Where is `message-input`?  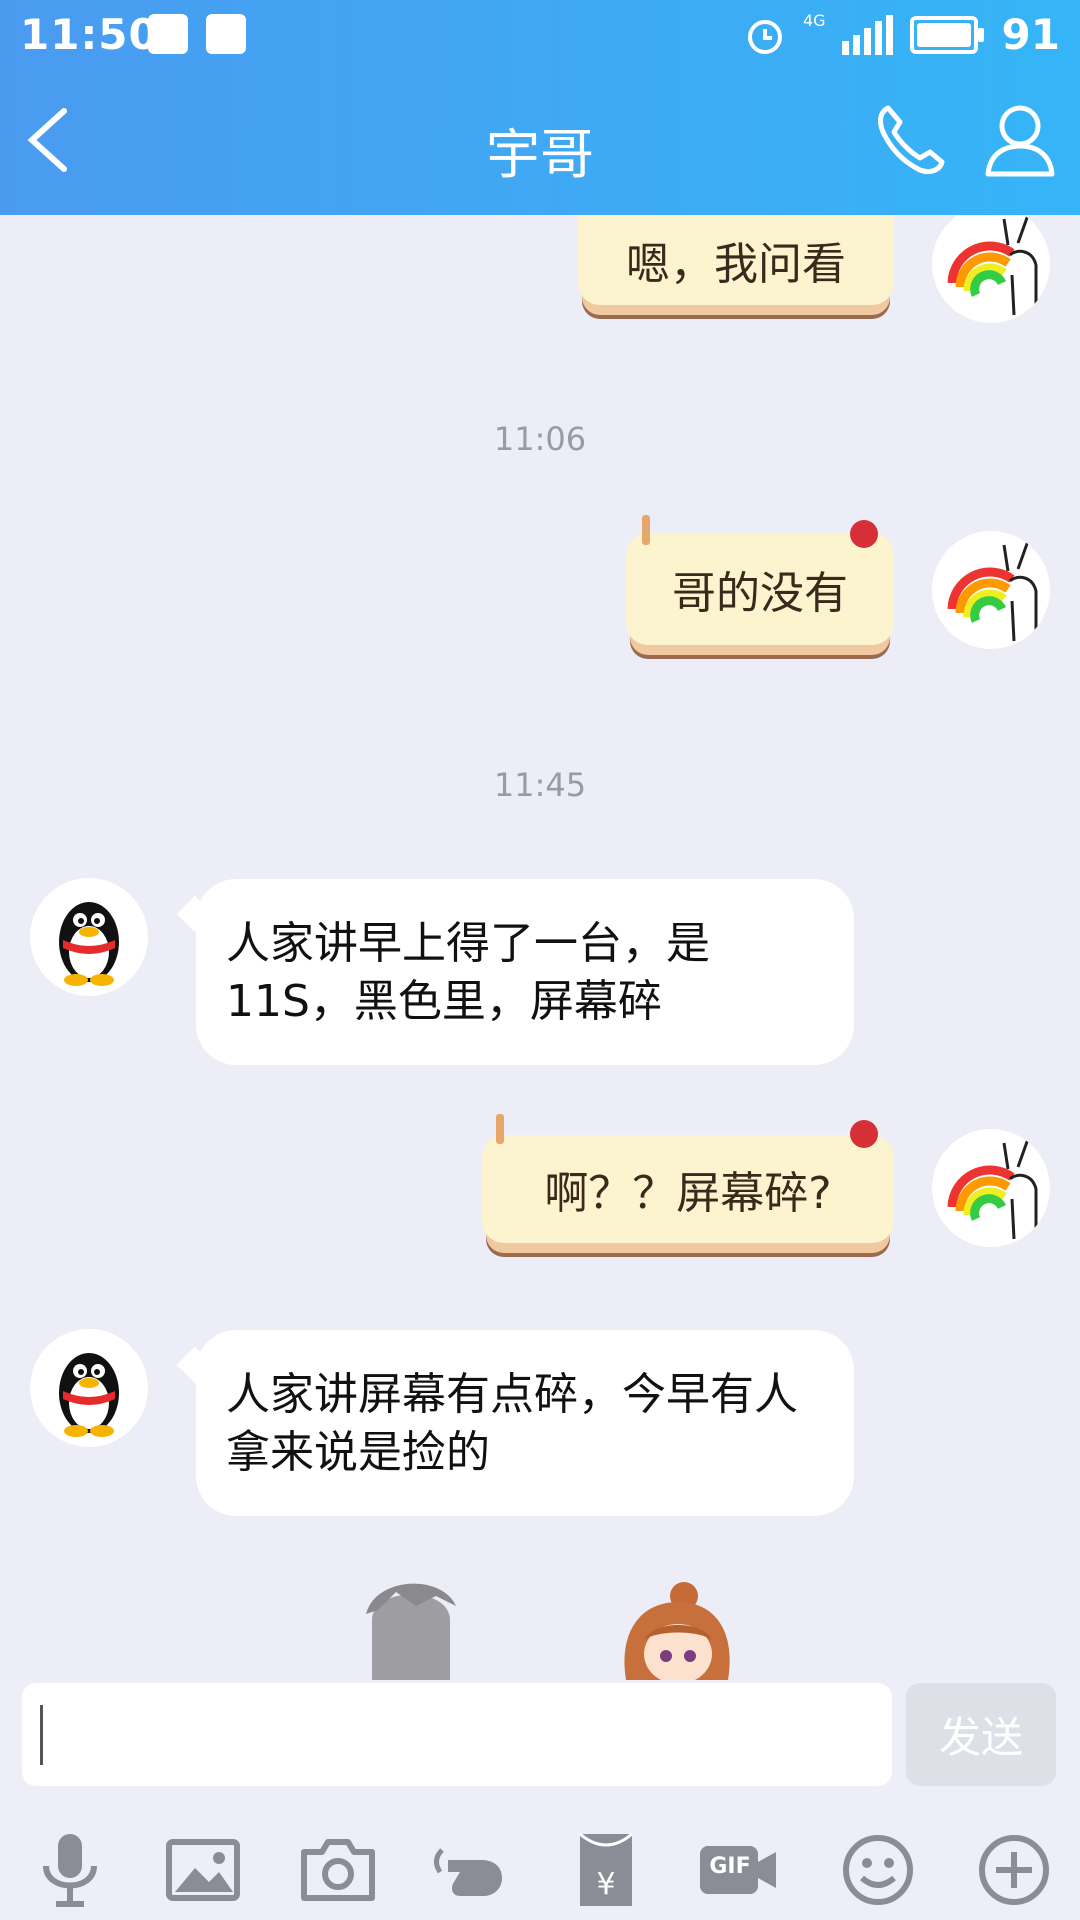
message-input is located at coordinates (457, 1734).